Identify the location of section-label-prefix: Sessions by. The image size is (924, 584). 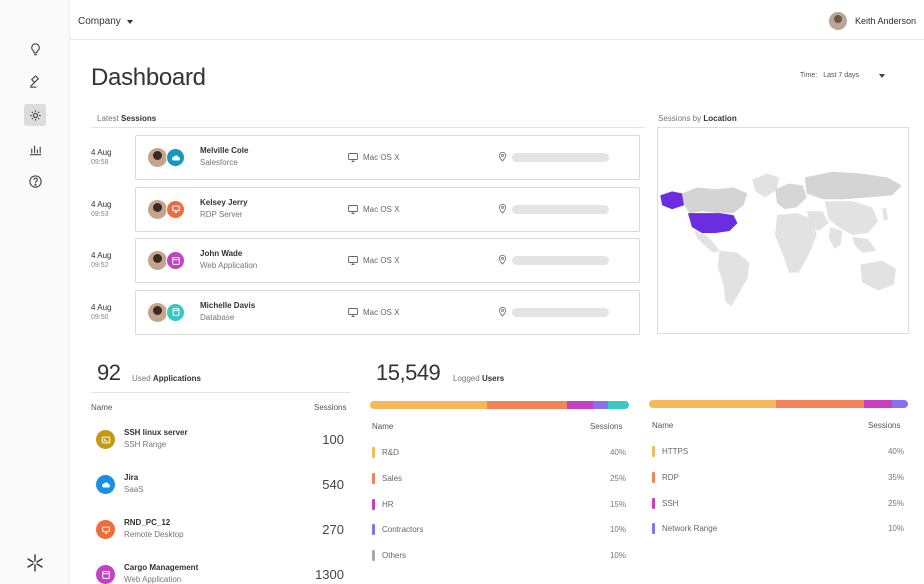
(680, 118).